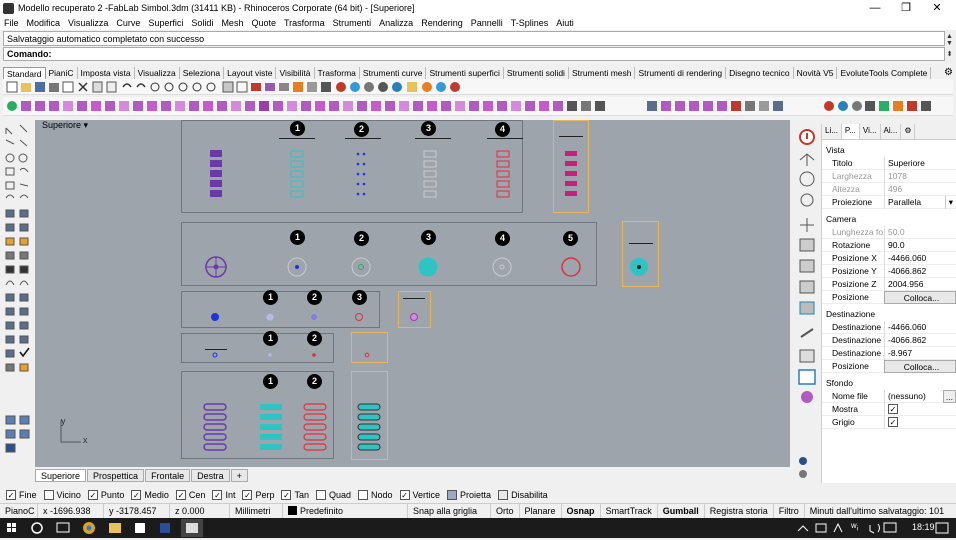 The image size is (956, 540). Describe the element at coordinates (893, 408) in the screenshot. I see `show-checkbox: ✓` at that location.